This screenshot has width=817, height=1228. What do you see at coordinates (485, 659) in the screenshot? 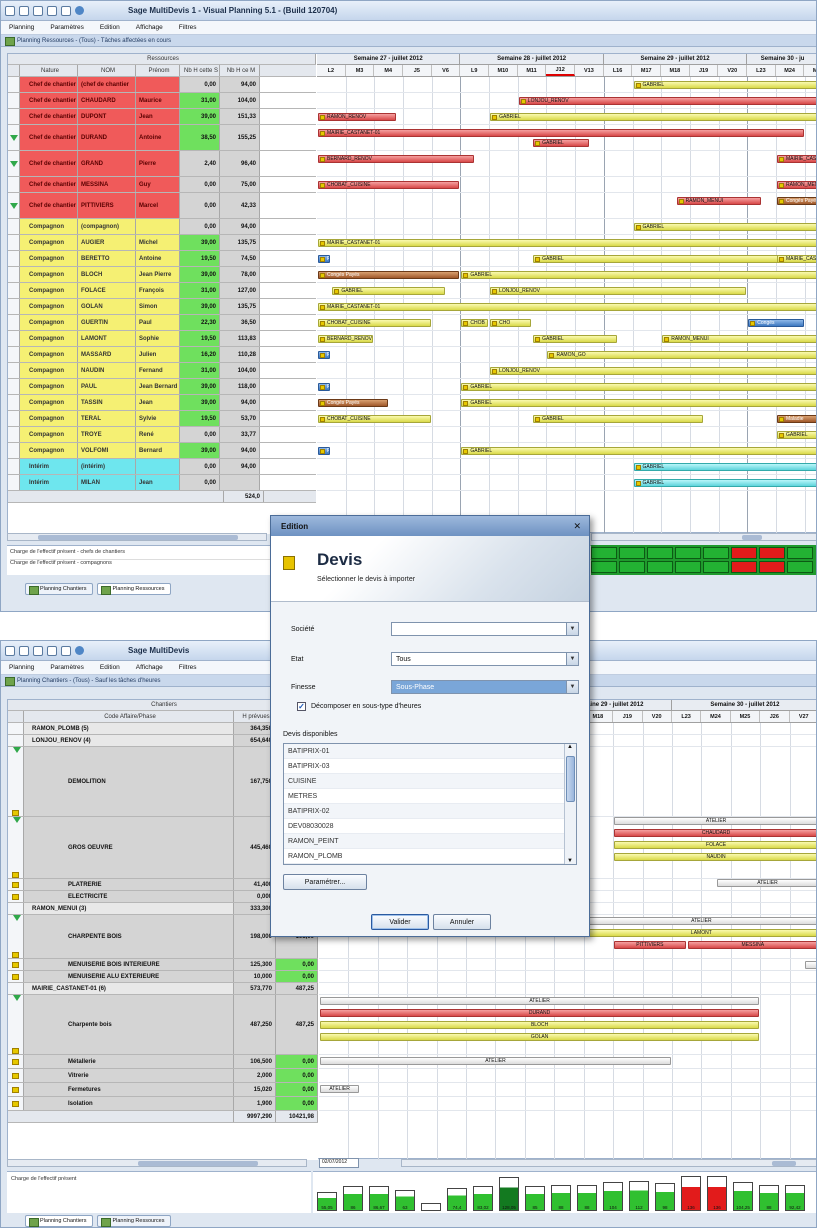
I see `etat-select: Tous ▼` at bounding box center [485, 659].